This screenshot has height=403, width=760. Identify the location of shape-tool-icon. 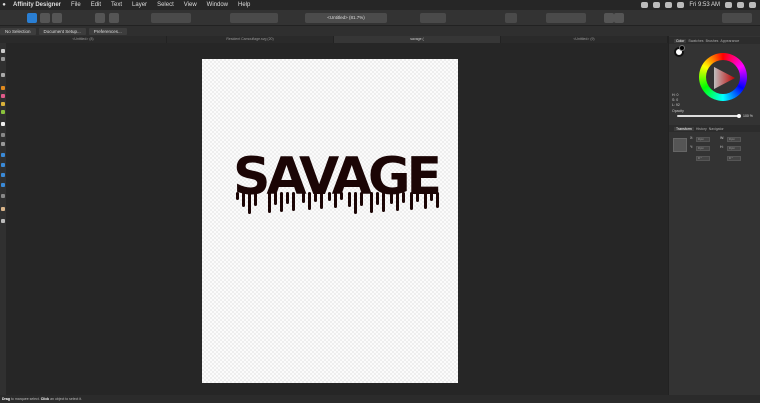
(3, 175).